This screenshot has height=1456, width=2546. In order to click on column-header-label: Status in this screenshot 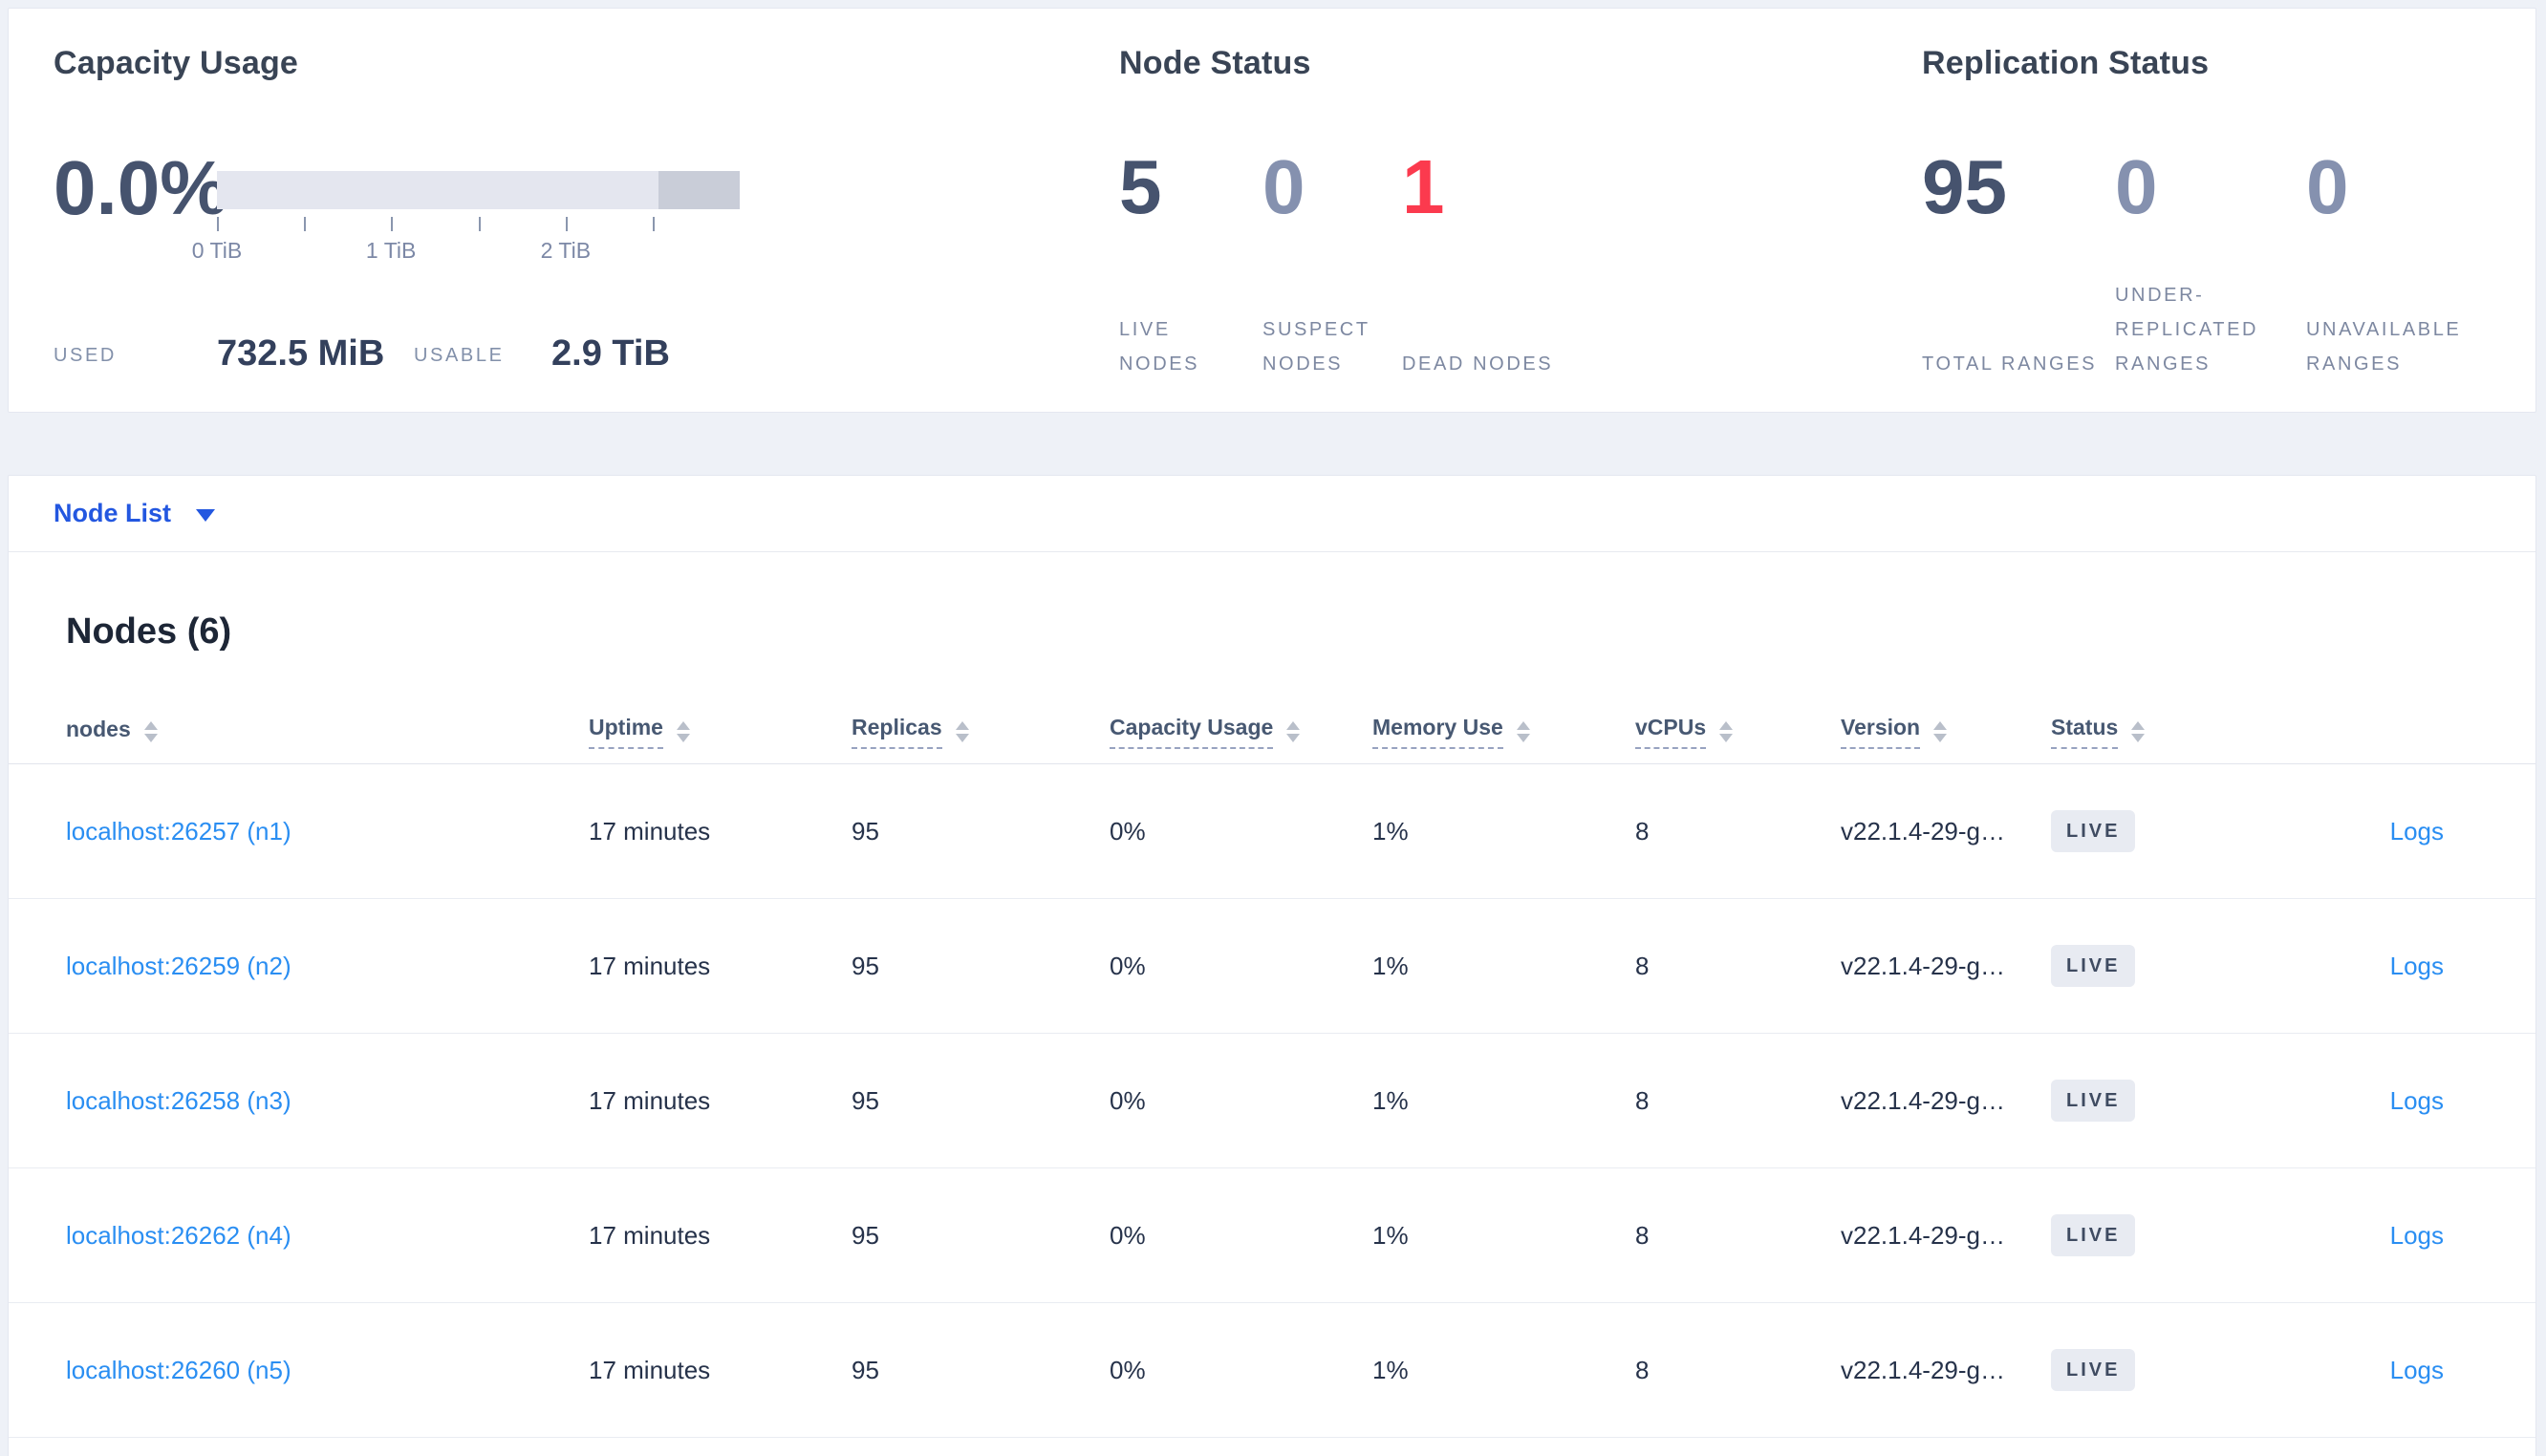, I will do `click(2085, 732)`.